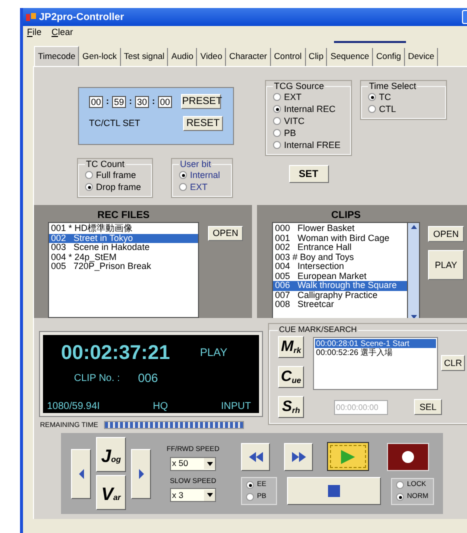 Image resolution: width=467 pixels, height=533 pixels. I want to click on radio-label: Full frame, so click(116, 175).